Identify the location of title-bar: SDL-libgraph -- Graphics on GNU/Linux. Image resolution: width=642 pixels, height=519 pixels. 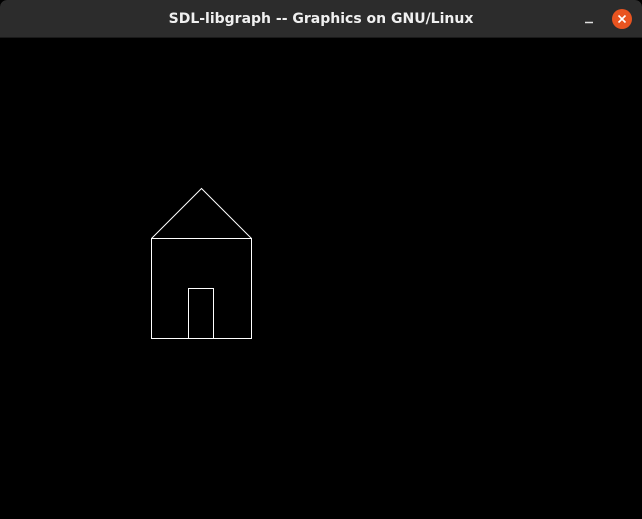
(321, 19).